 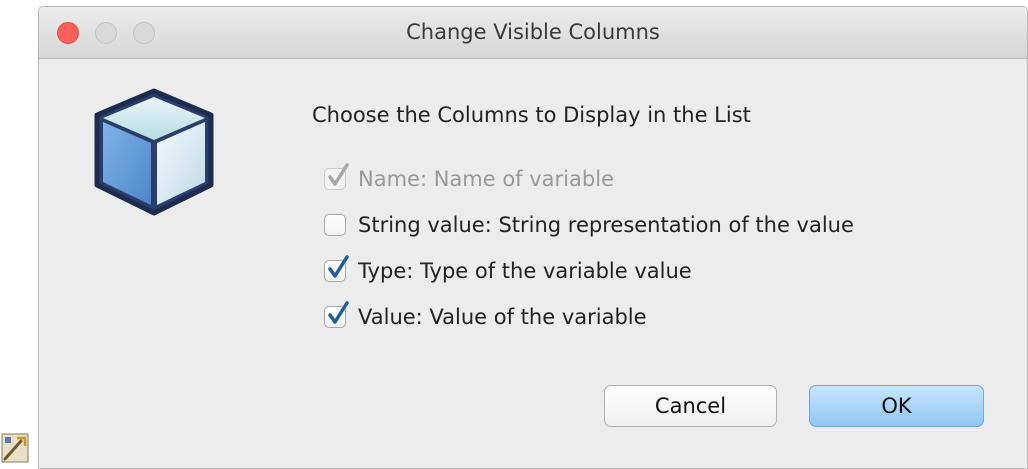 What do you see at coordinates (154, 152) in the screenshot?
I see `cube-icon` at bounding box center [154, 152].